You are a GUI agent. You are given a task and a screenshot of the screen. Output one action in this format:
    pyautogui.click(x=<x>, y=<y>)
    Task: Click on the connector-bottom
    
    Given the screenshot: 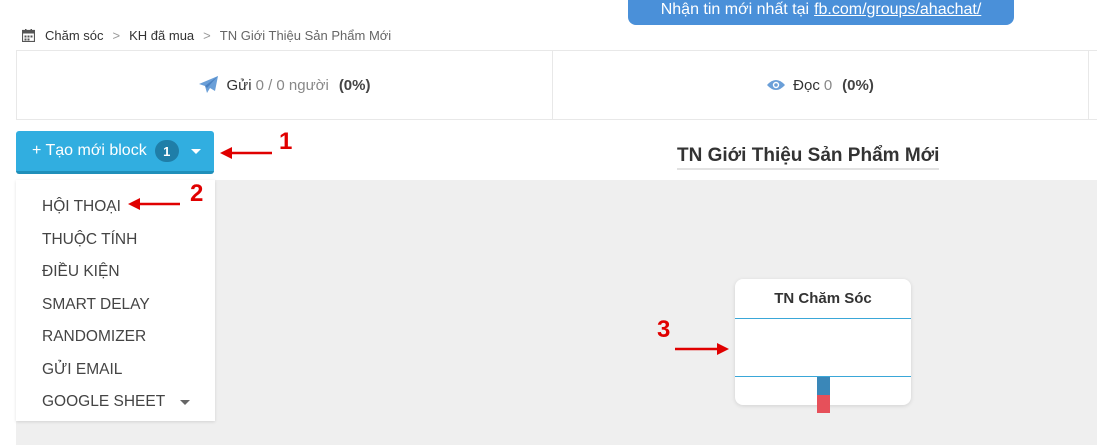 What is the action you would take?
    pyautogui.click(x=823, y=404)
    